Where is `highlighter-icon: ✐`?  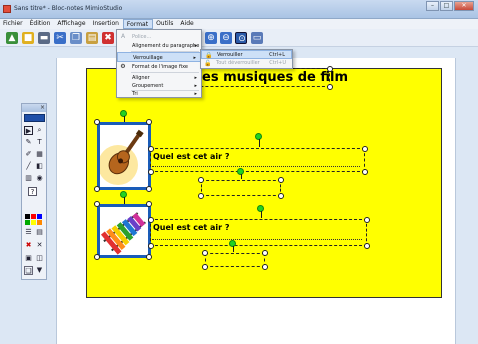
highlighter-icon: ✐ is located at coordinates (28, 154).